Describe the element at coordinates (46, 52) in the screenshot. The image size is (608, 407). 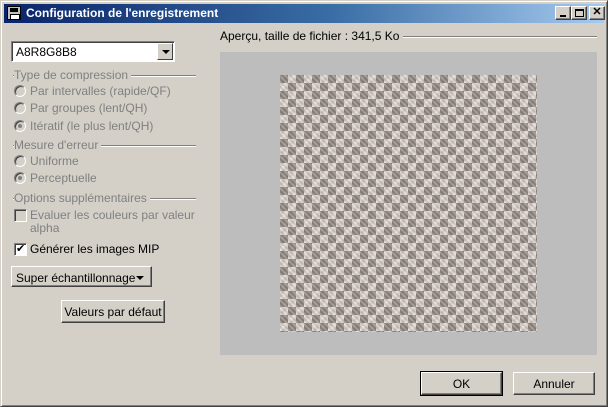
I see `format-select-value: A8R8G8B8` at that location.